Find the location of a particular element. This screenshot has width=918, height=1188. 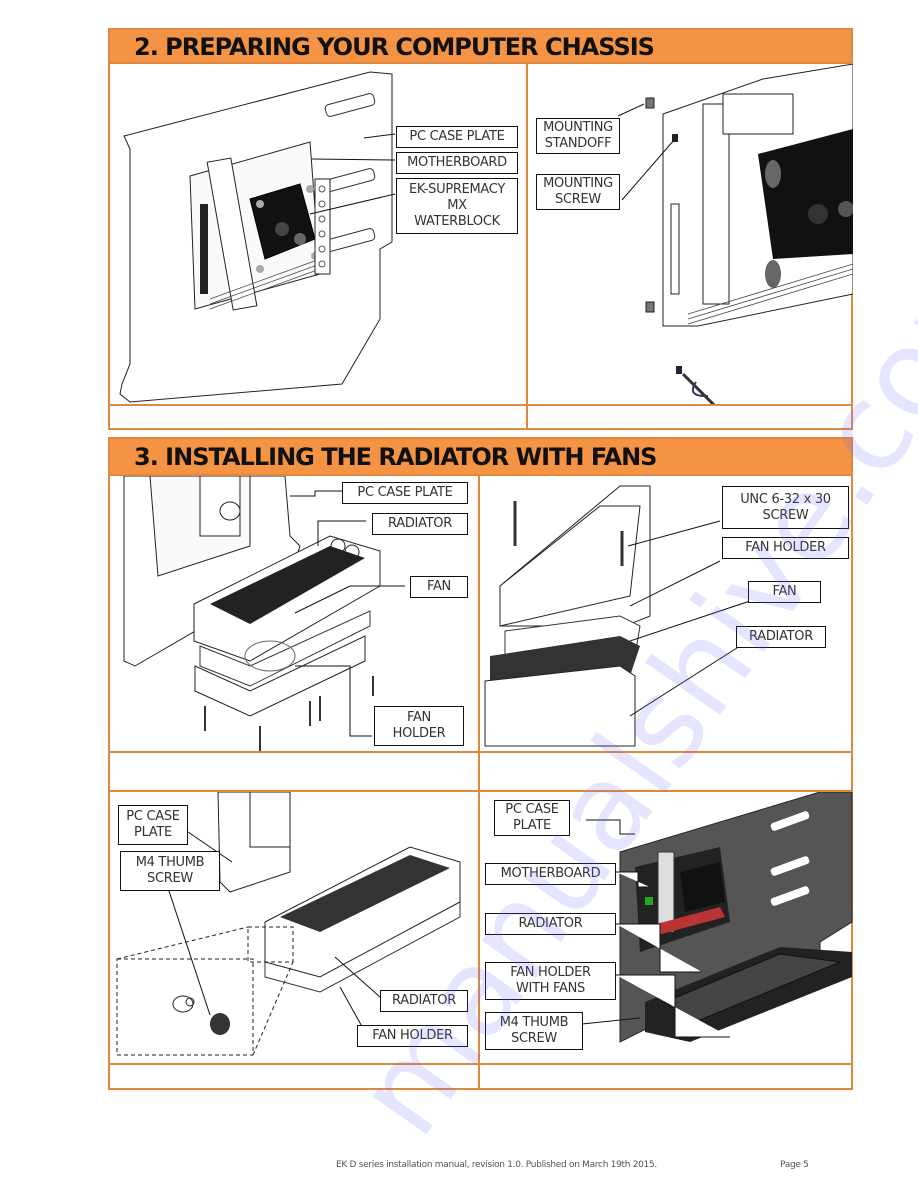

section-title: 2. PREPARING YOUR COMPUTER CHASSIS is located at coordinates (394, 47).